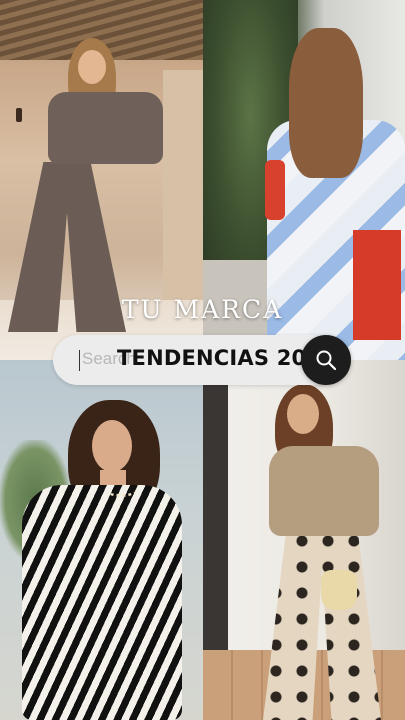 The height and width of the screenshot is (720, 405). I want to click on search-button, so click(326, 360).